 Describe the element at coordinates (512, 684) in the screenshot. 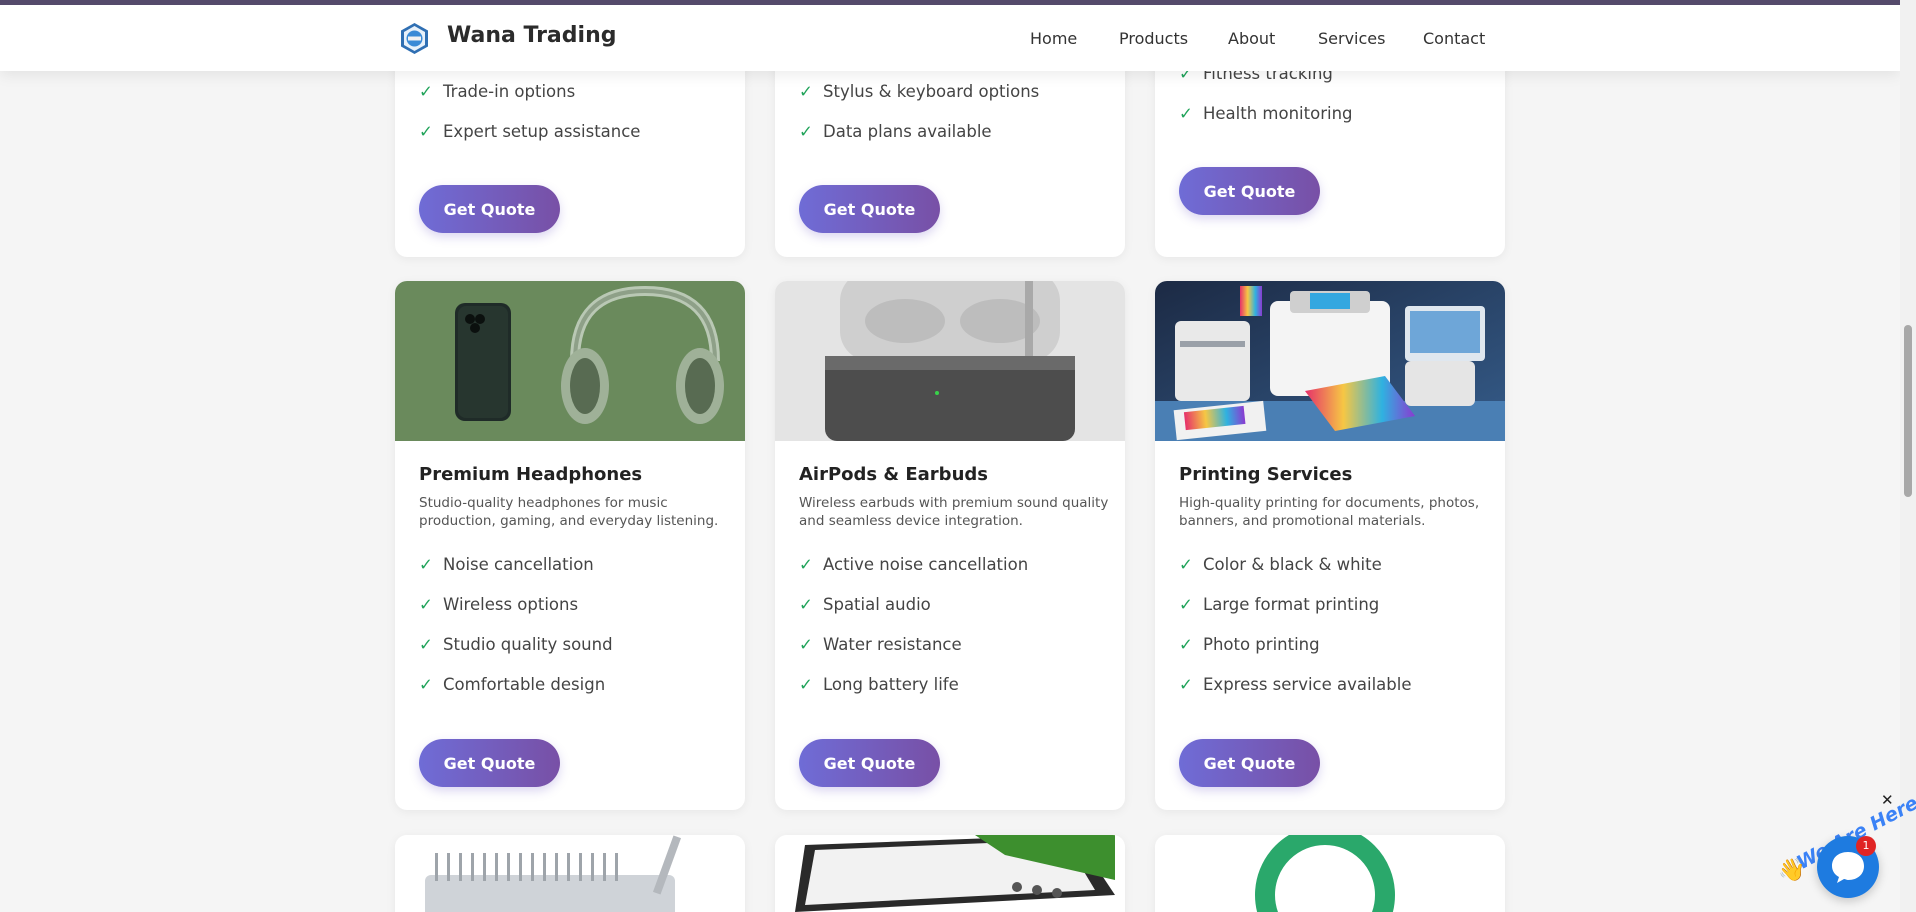

I see `feature-item: ✓ Comfortable design` at that location.